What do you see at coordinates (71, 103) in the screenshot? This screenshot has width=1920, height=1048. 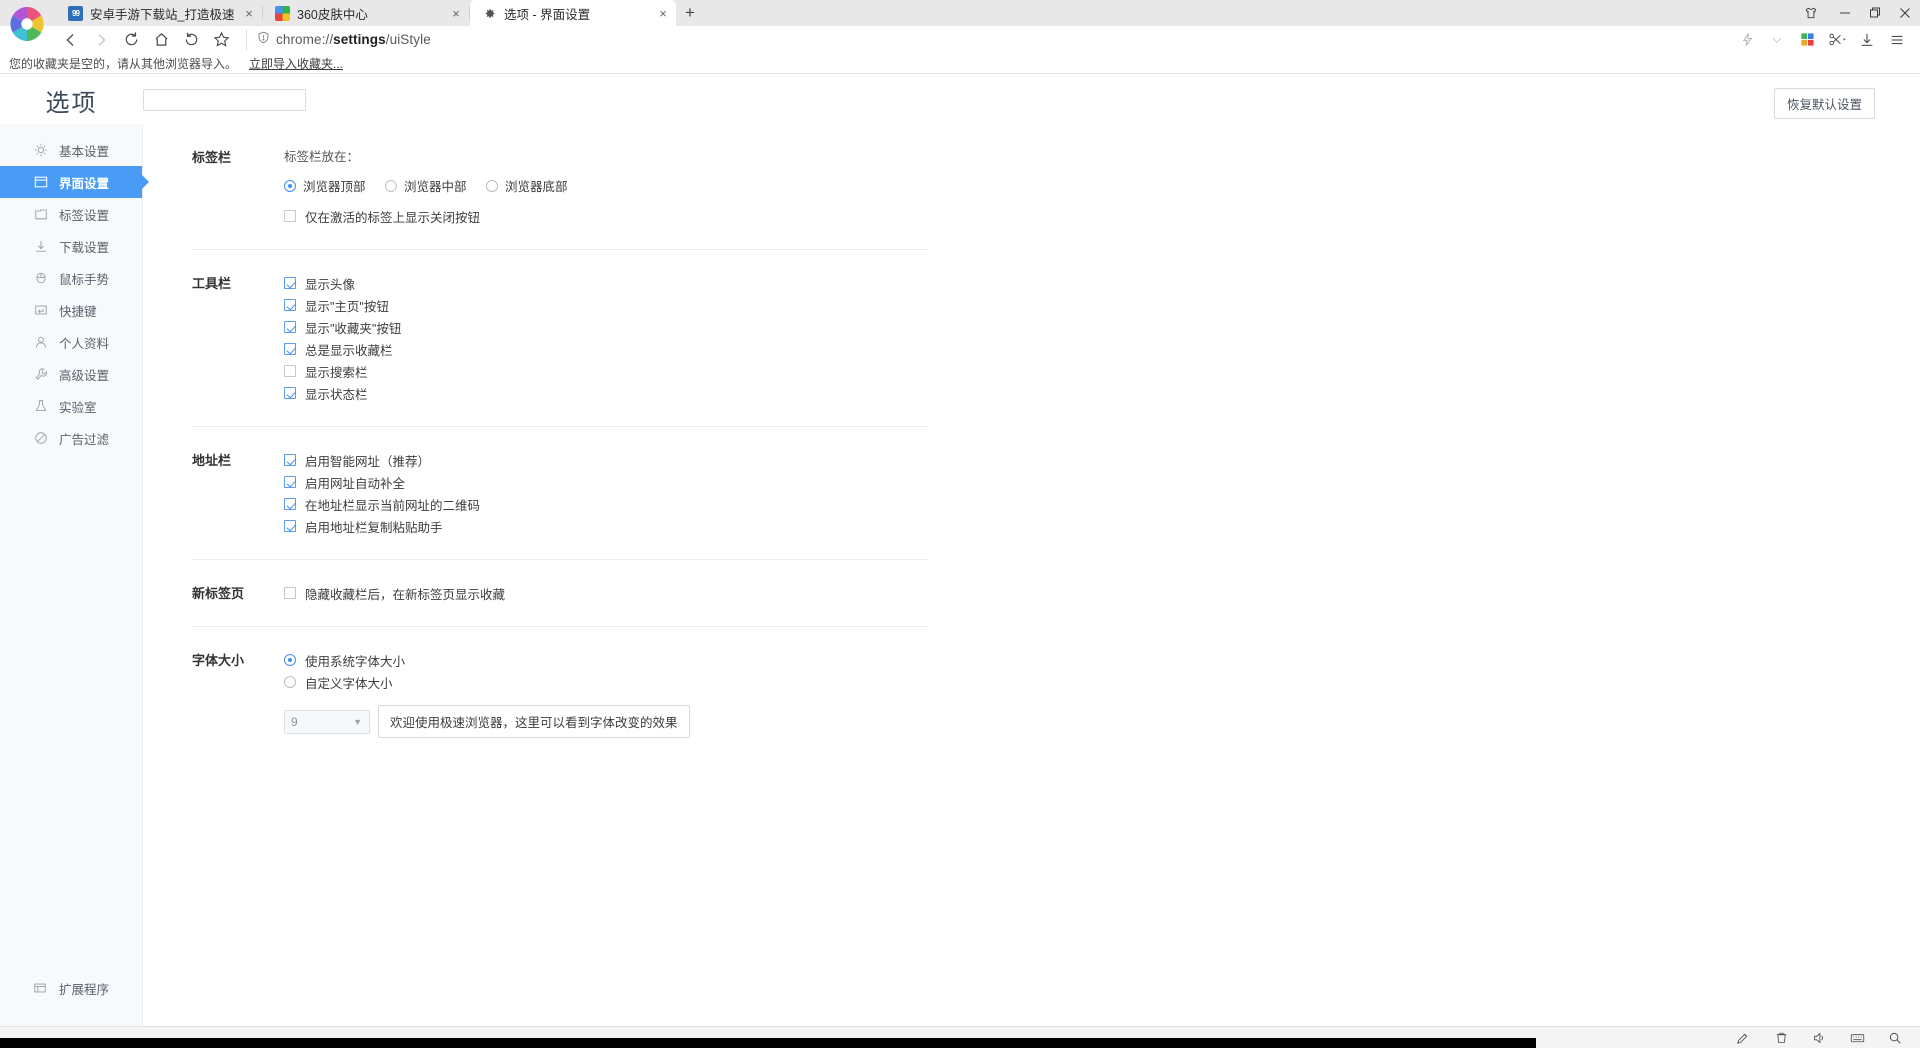 I see `page-title: 选项` at bounding box center [71, 103].